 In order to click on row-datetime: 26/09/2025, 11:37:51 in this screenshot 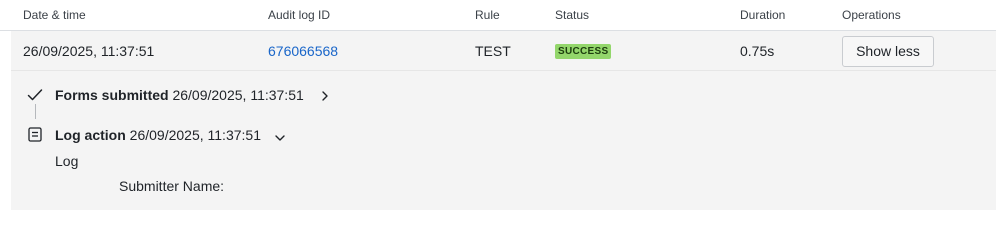, I will do `click(89, 51)`.